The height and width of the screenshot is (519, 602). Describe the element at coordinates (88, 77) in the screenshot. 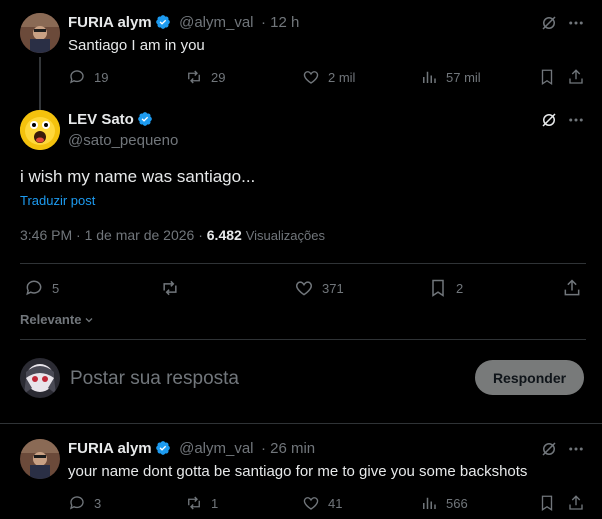

I see `reply-button: 19` at that location.